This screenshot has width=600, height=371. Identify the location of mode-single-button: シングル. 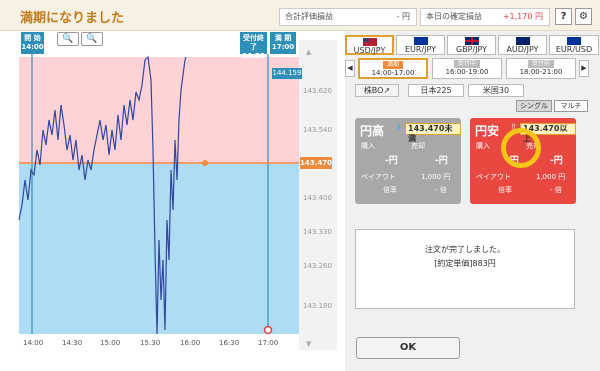
(534, 106).